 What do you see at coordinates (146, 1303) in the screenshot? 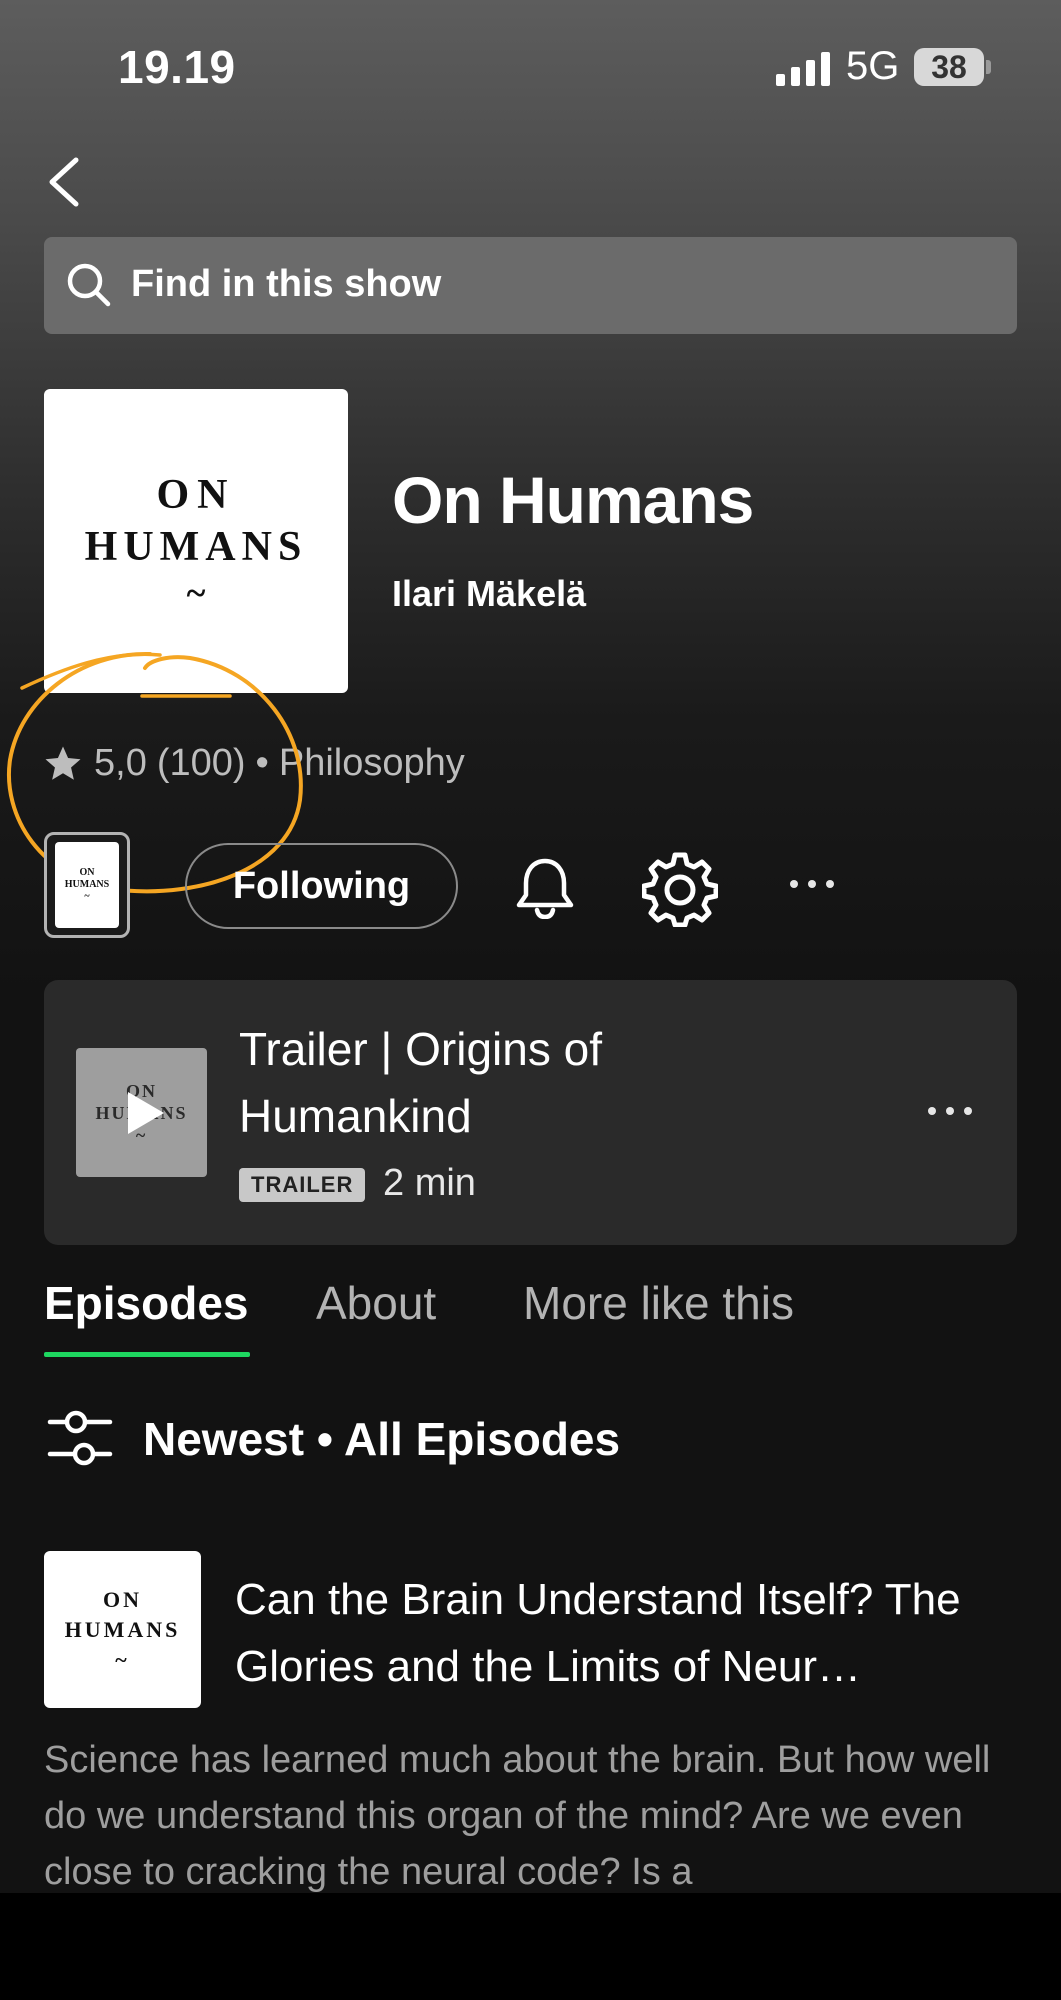
I see `tab-episodes: Episodes` at bounding box center [146, 1303].